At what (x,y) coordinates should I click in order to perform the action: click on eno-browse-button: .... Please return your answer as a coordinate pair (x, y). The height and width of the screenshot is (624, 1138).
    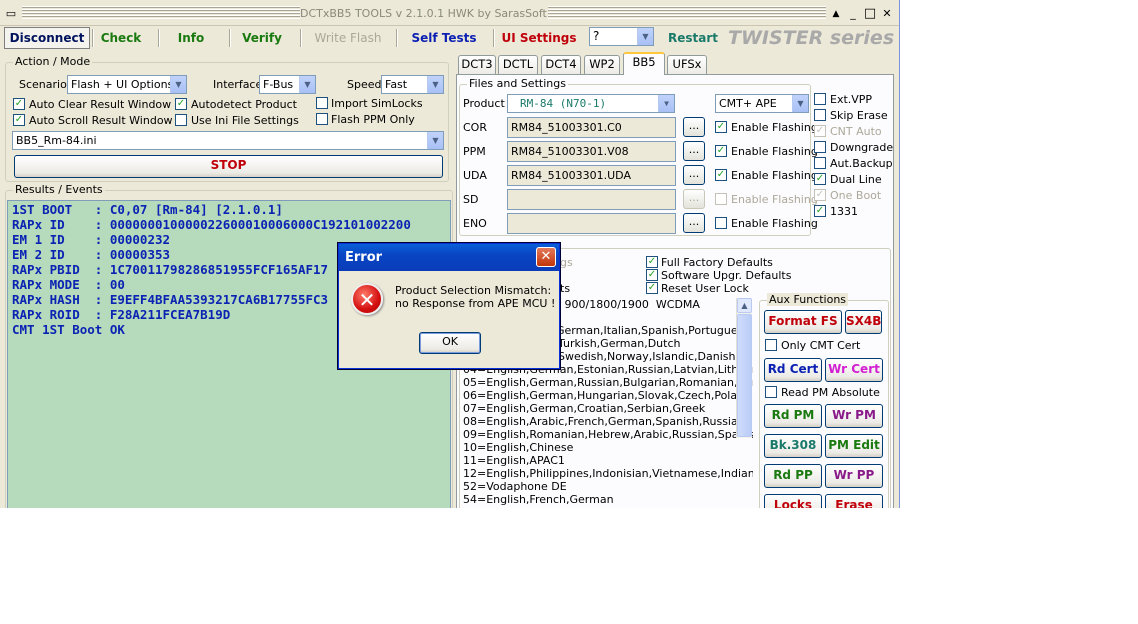
    Looking at the image, I should click on (694, 223).